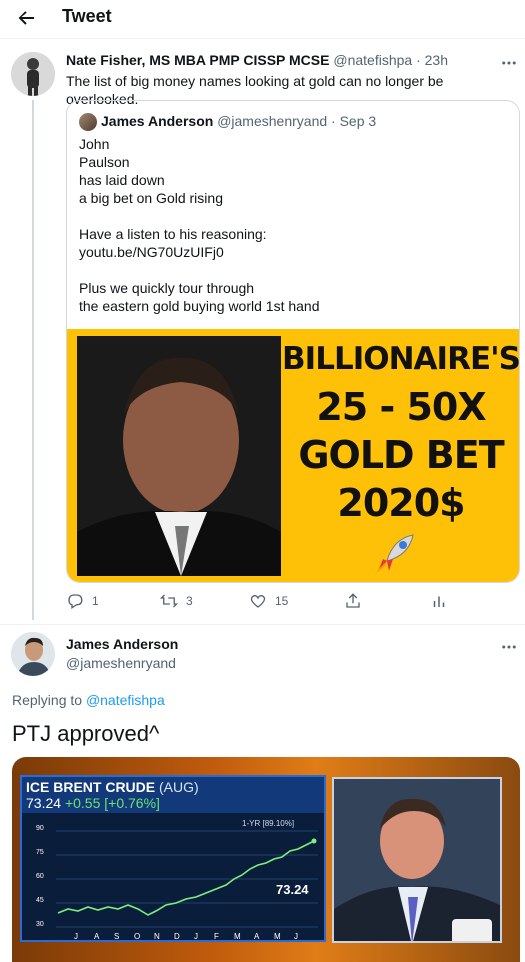 The height and width of the screenshot is (962, 525). What do you see at coordinates (197, 60) in the screenshot?
I see `author-name: Nate Fisher, MS MBA PMP CISSP MCSE` at bounding box center [197, 60].